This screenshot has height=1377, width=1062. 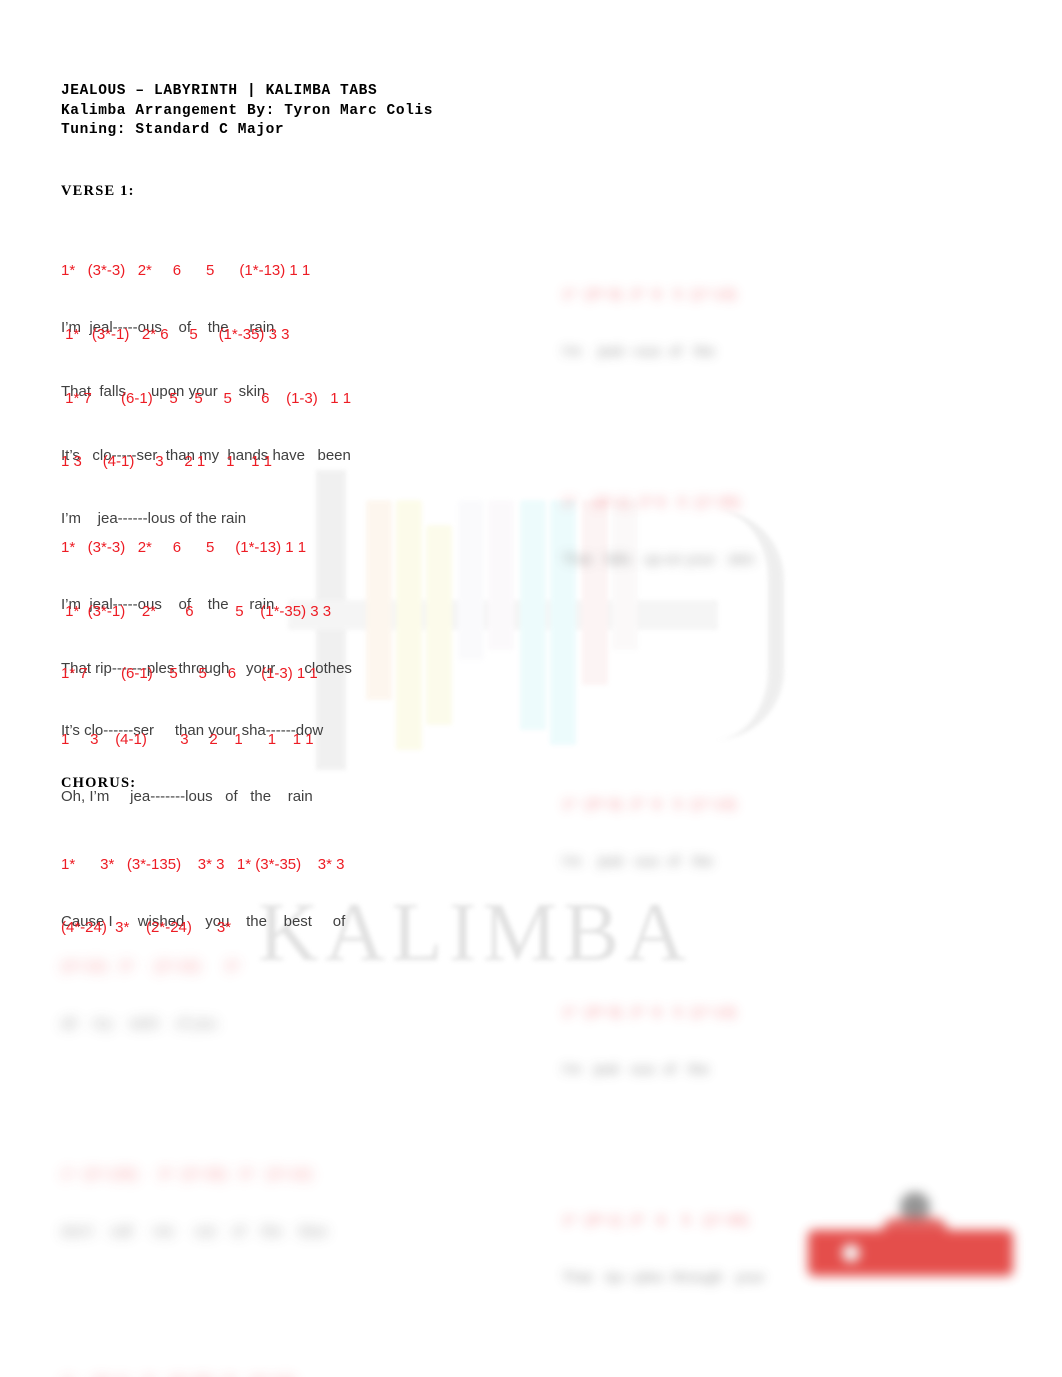 What do you see at coordinates (189, 673) in the screenshot?
I see `tab-line: 1* 7 (6-1) 5 5 6 (1-3) 1 1` at bounding box center [189, 673].